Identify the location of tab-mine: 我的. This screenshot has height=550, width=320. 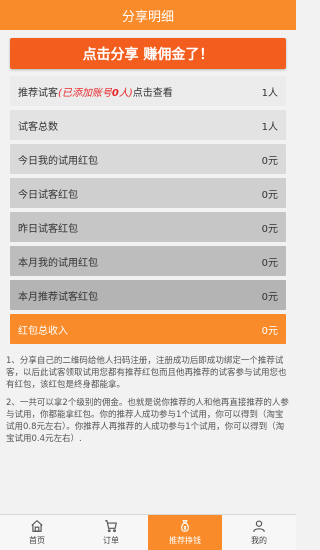
(259, 532).